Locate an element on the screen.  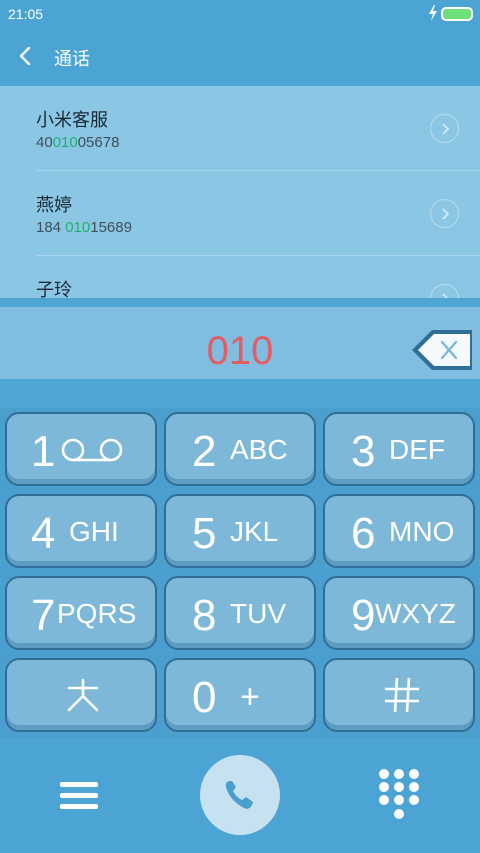
key-1: 1 is located at coordinates (81, 449).